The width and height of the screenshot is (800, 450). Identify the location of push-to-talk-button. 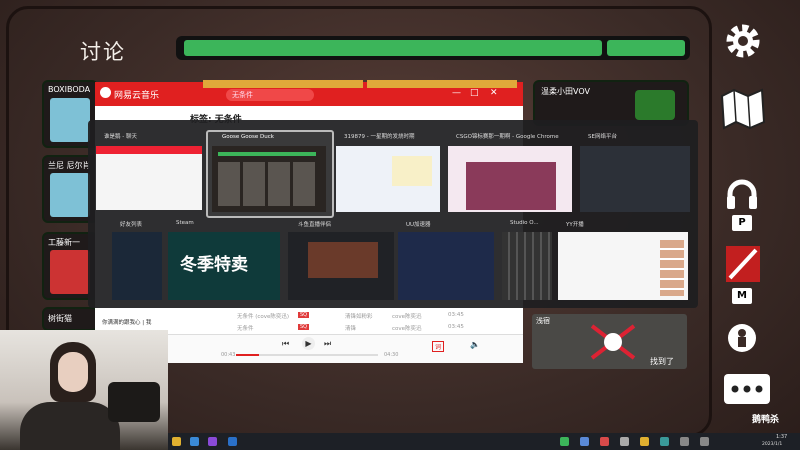
(742, 194).